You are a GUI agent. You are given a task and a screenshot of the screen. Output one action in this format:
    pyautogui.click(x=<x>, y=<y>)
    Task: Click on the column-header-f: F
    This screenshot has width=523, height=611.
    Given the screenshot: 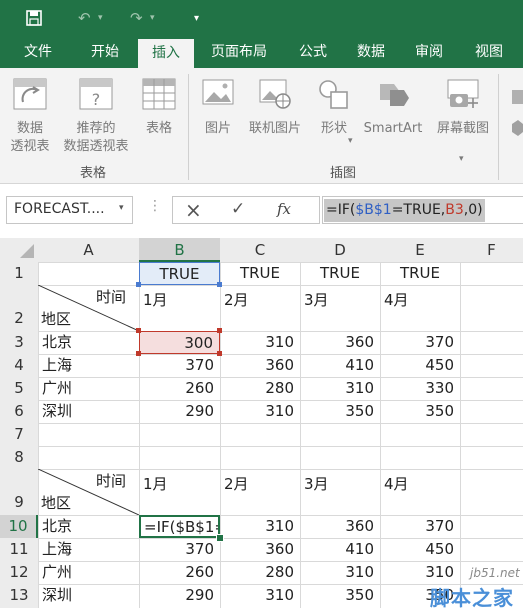 What is the action you would take?
    pyautogui.click(x=491, y=250)
    